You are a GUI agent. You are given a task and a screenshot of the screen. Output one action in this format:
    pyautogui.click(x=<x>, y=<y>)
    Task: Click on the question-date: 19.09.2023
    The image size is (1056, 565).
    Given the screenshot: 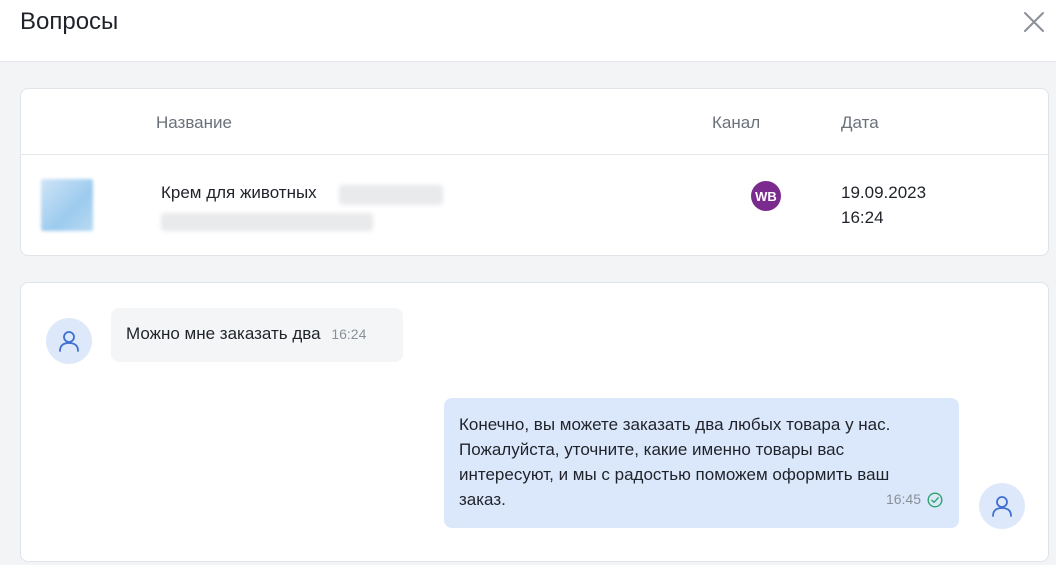 What is the action you would take?
    pyautogui.click(x=884, y=192)
    